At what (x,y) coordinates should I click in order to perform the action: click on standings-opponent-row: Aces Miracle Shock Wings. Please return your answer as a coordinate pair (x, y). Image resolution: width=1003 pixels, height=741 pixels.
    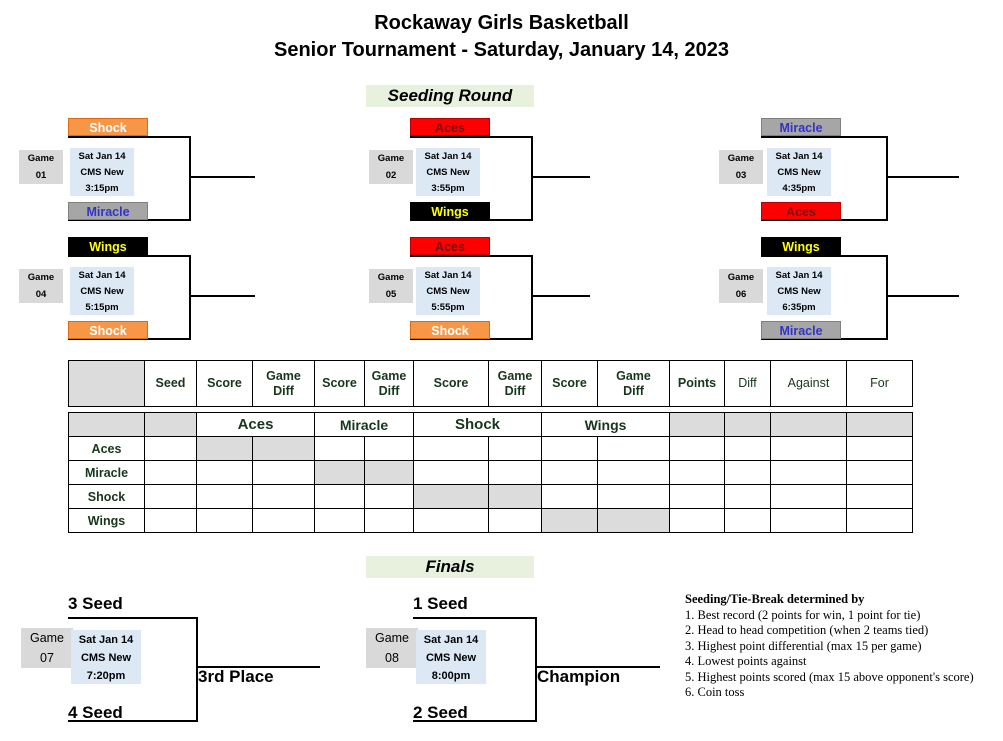
    Looking at the image, I should click on (490, 424).